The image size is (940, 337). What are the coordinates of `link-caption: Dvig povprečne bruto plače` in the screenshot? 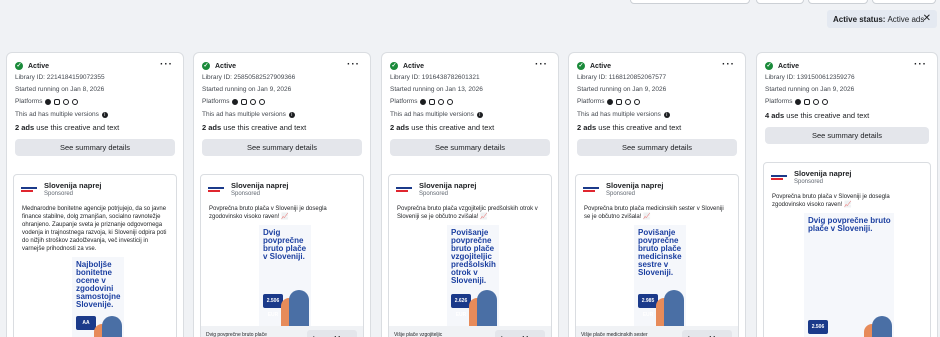 It's located at (236, 334).